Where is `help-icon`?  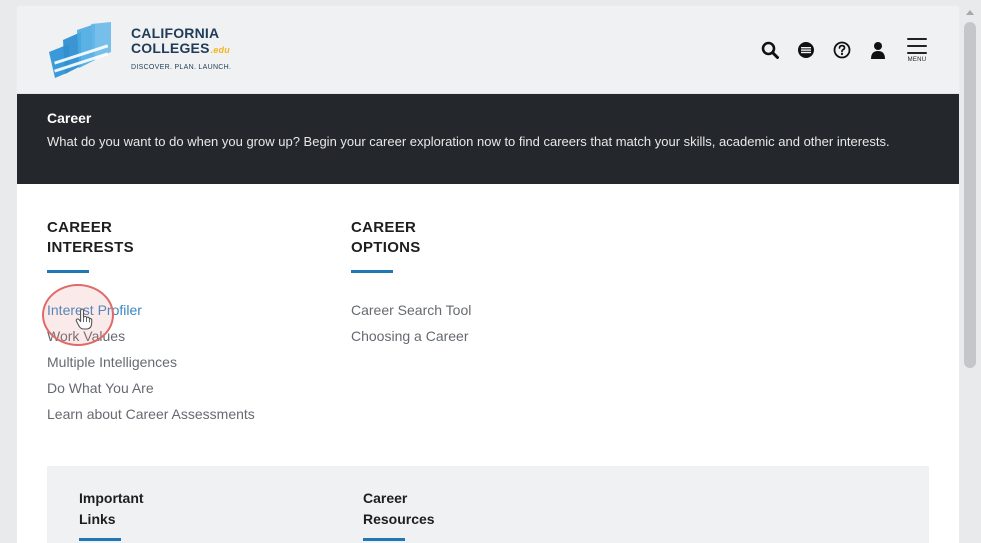
help-icon is located at coordinates (842, 50).